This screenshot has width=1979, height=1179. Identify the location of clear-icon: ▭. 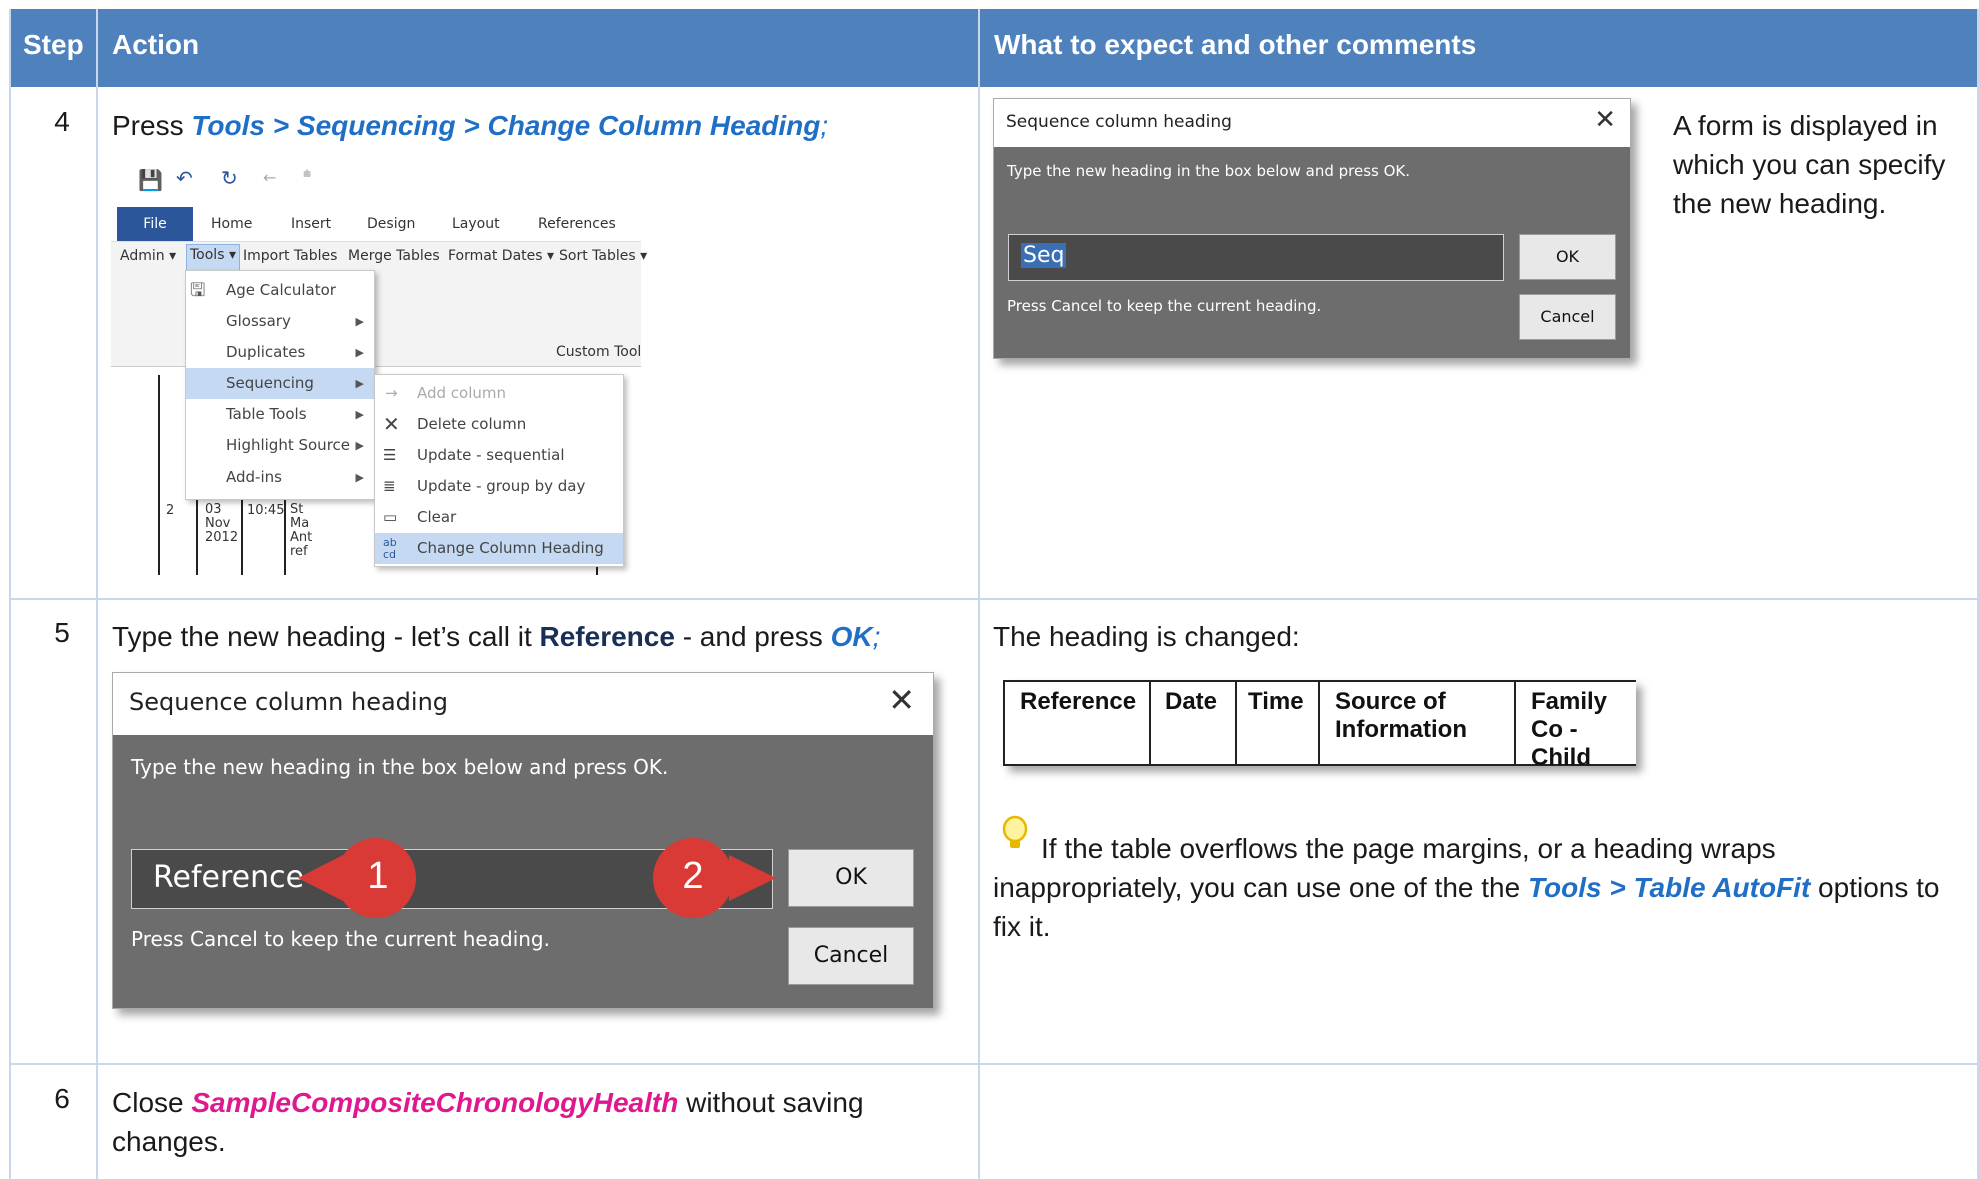
(390, 517).